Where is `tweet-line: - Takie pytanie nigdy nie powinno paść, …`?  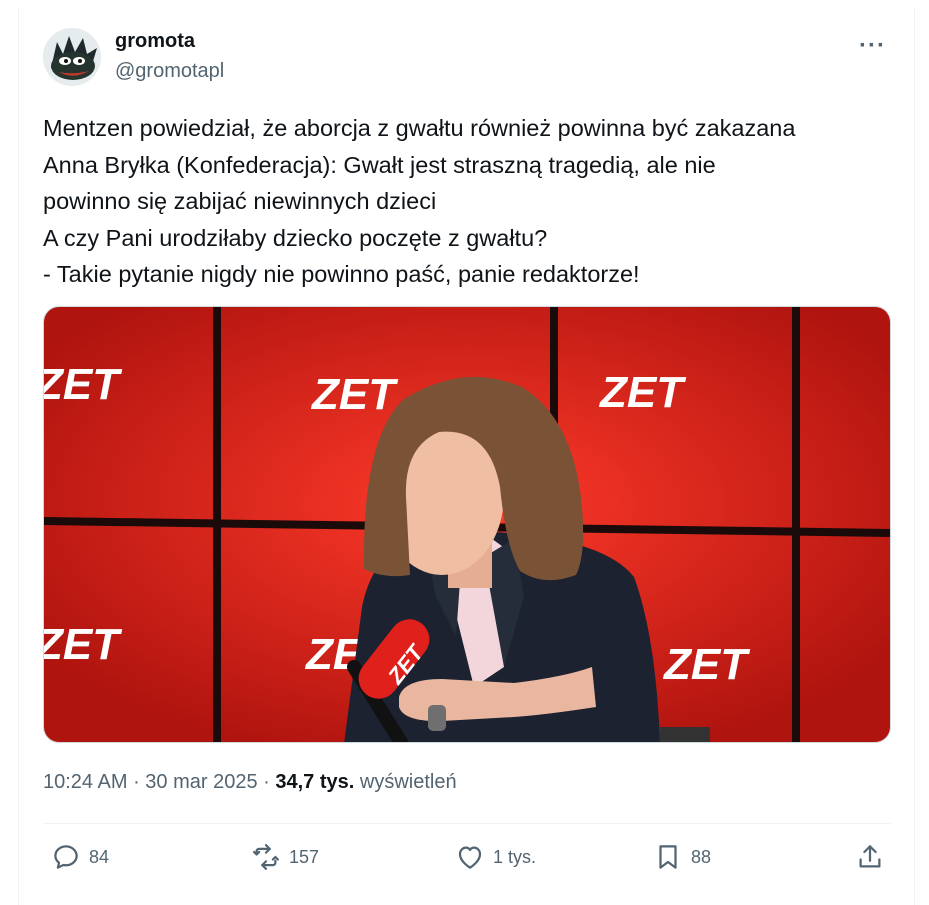 tweet-line: - Takie pytanie nigdy nie powinno paść, … is located at coordinates (341, 274).